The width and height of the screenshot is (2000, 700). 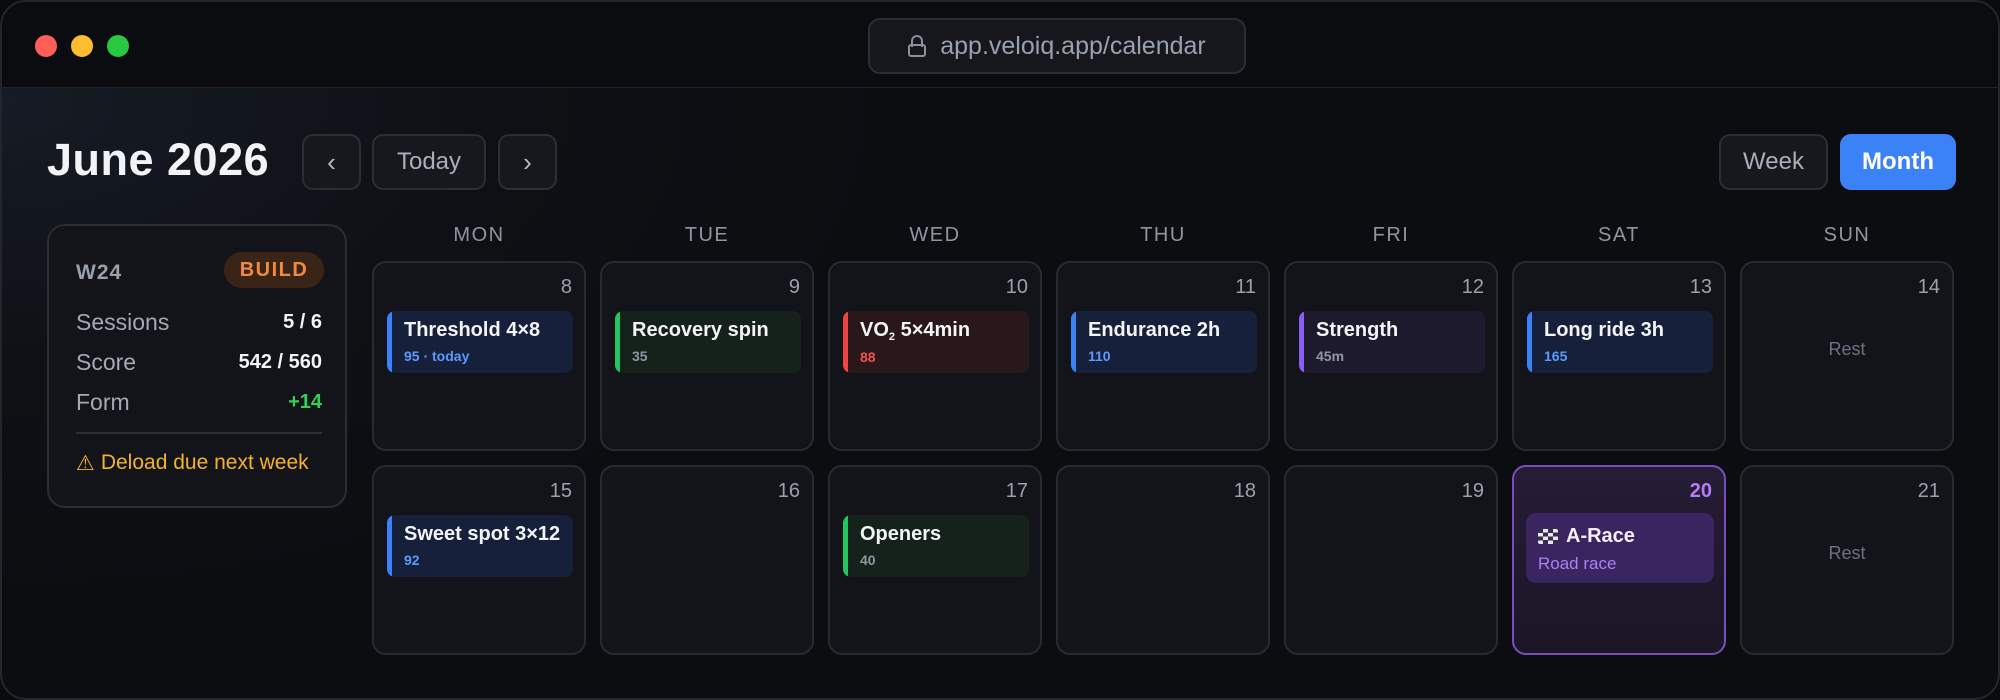 I want to click on workout-event: Openers 40, so click(x=936, y=546).